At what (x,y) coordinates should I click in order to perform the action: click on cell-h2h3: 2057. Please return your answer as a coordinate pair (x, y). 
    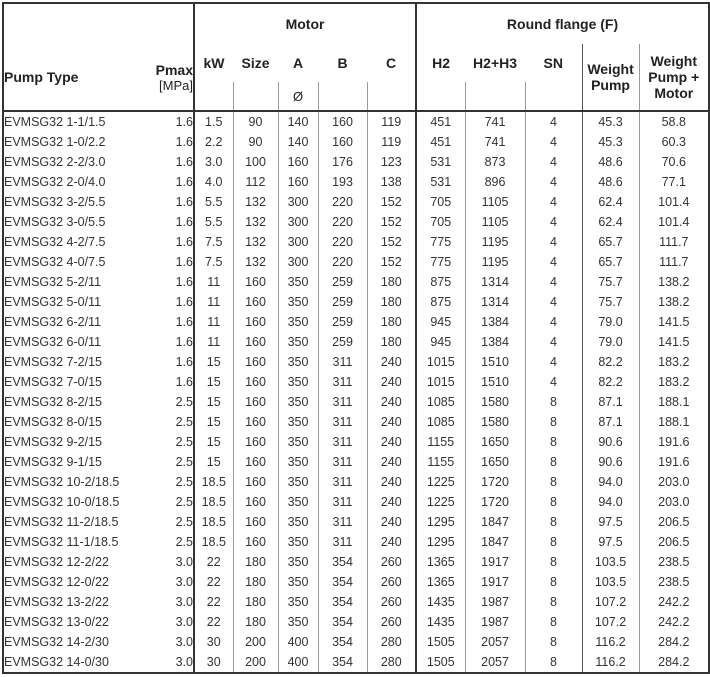
    Looking at the image, I should click on (495, 662).